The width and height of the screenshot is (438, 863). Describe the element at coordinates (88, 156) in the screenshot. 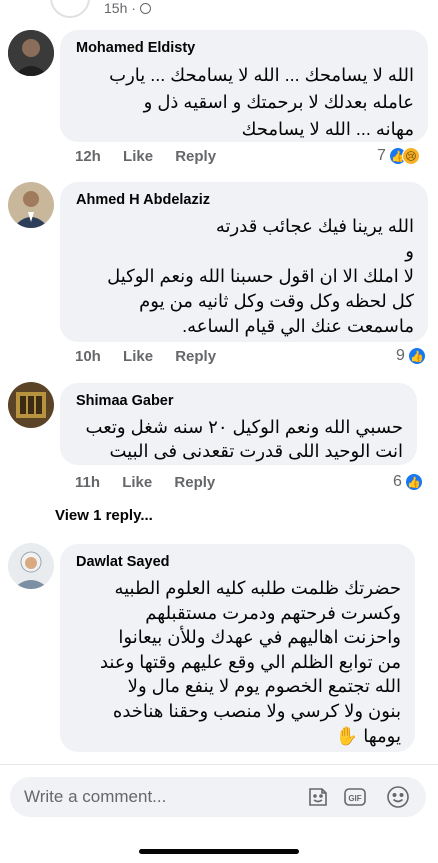

I see `comment-time: 12h` at that location.